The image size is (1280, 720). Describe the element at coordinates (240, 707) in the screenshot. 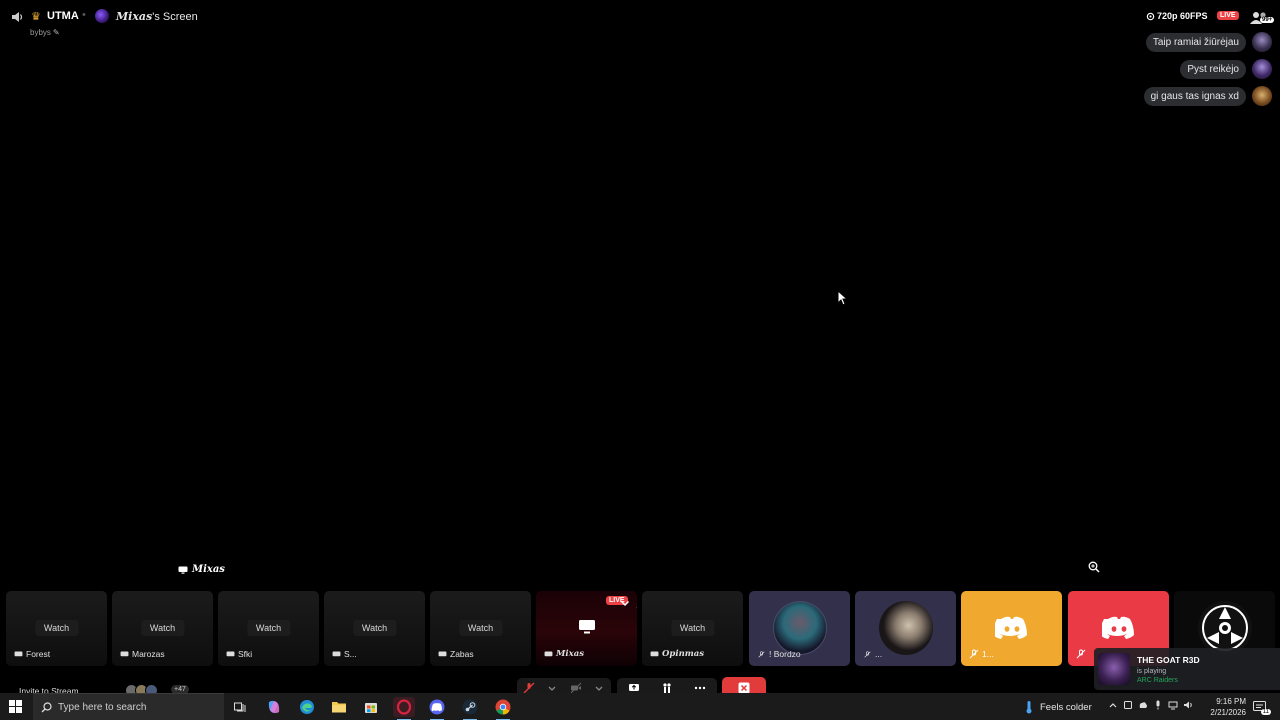

I see `task-view-icon` at that location.